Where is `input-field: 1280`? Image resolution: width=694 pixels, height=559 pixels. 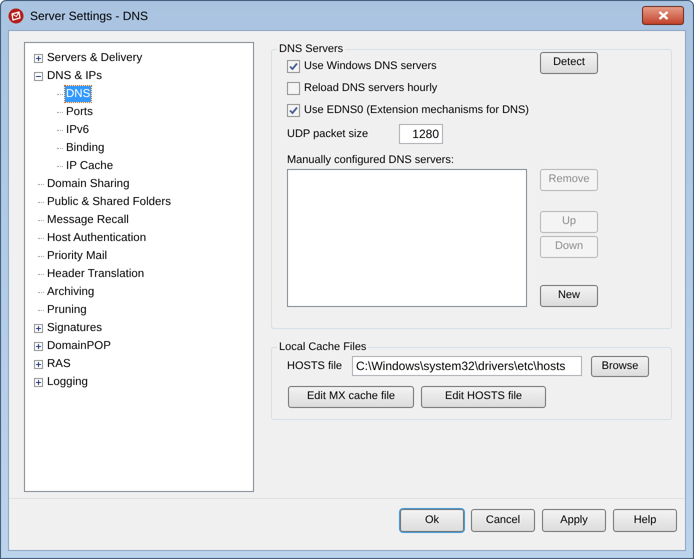
input-field: 1280 is located at coordinates (421, 134).